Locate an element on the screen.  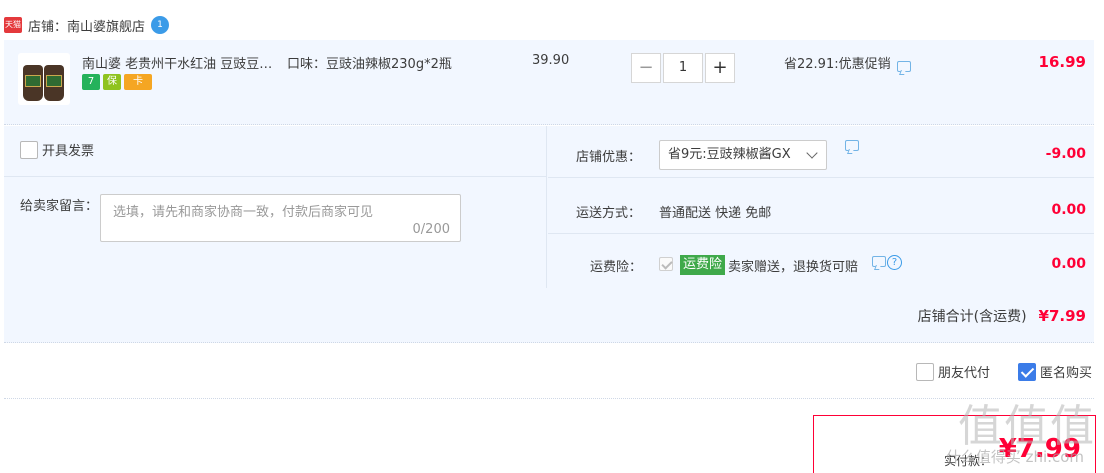
friend-pay-option: 朋友代付 is located at coordinates (952, 371).